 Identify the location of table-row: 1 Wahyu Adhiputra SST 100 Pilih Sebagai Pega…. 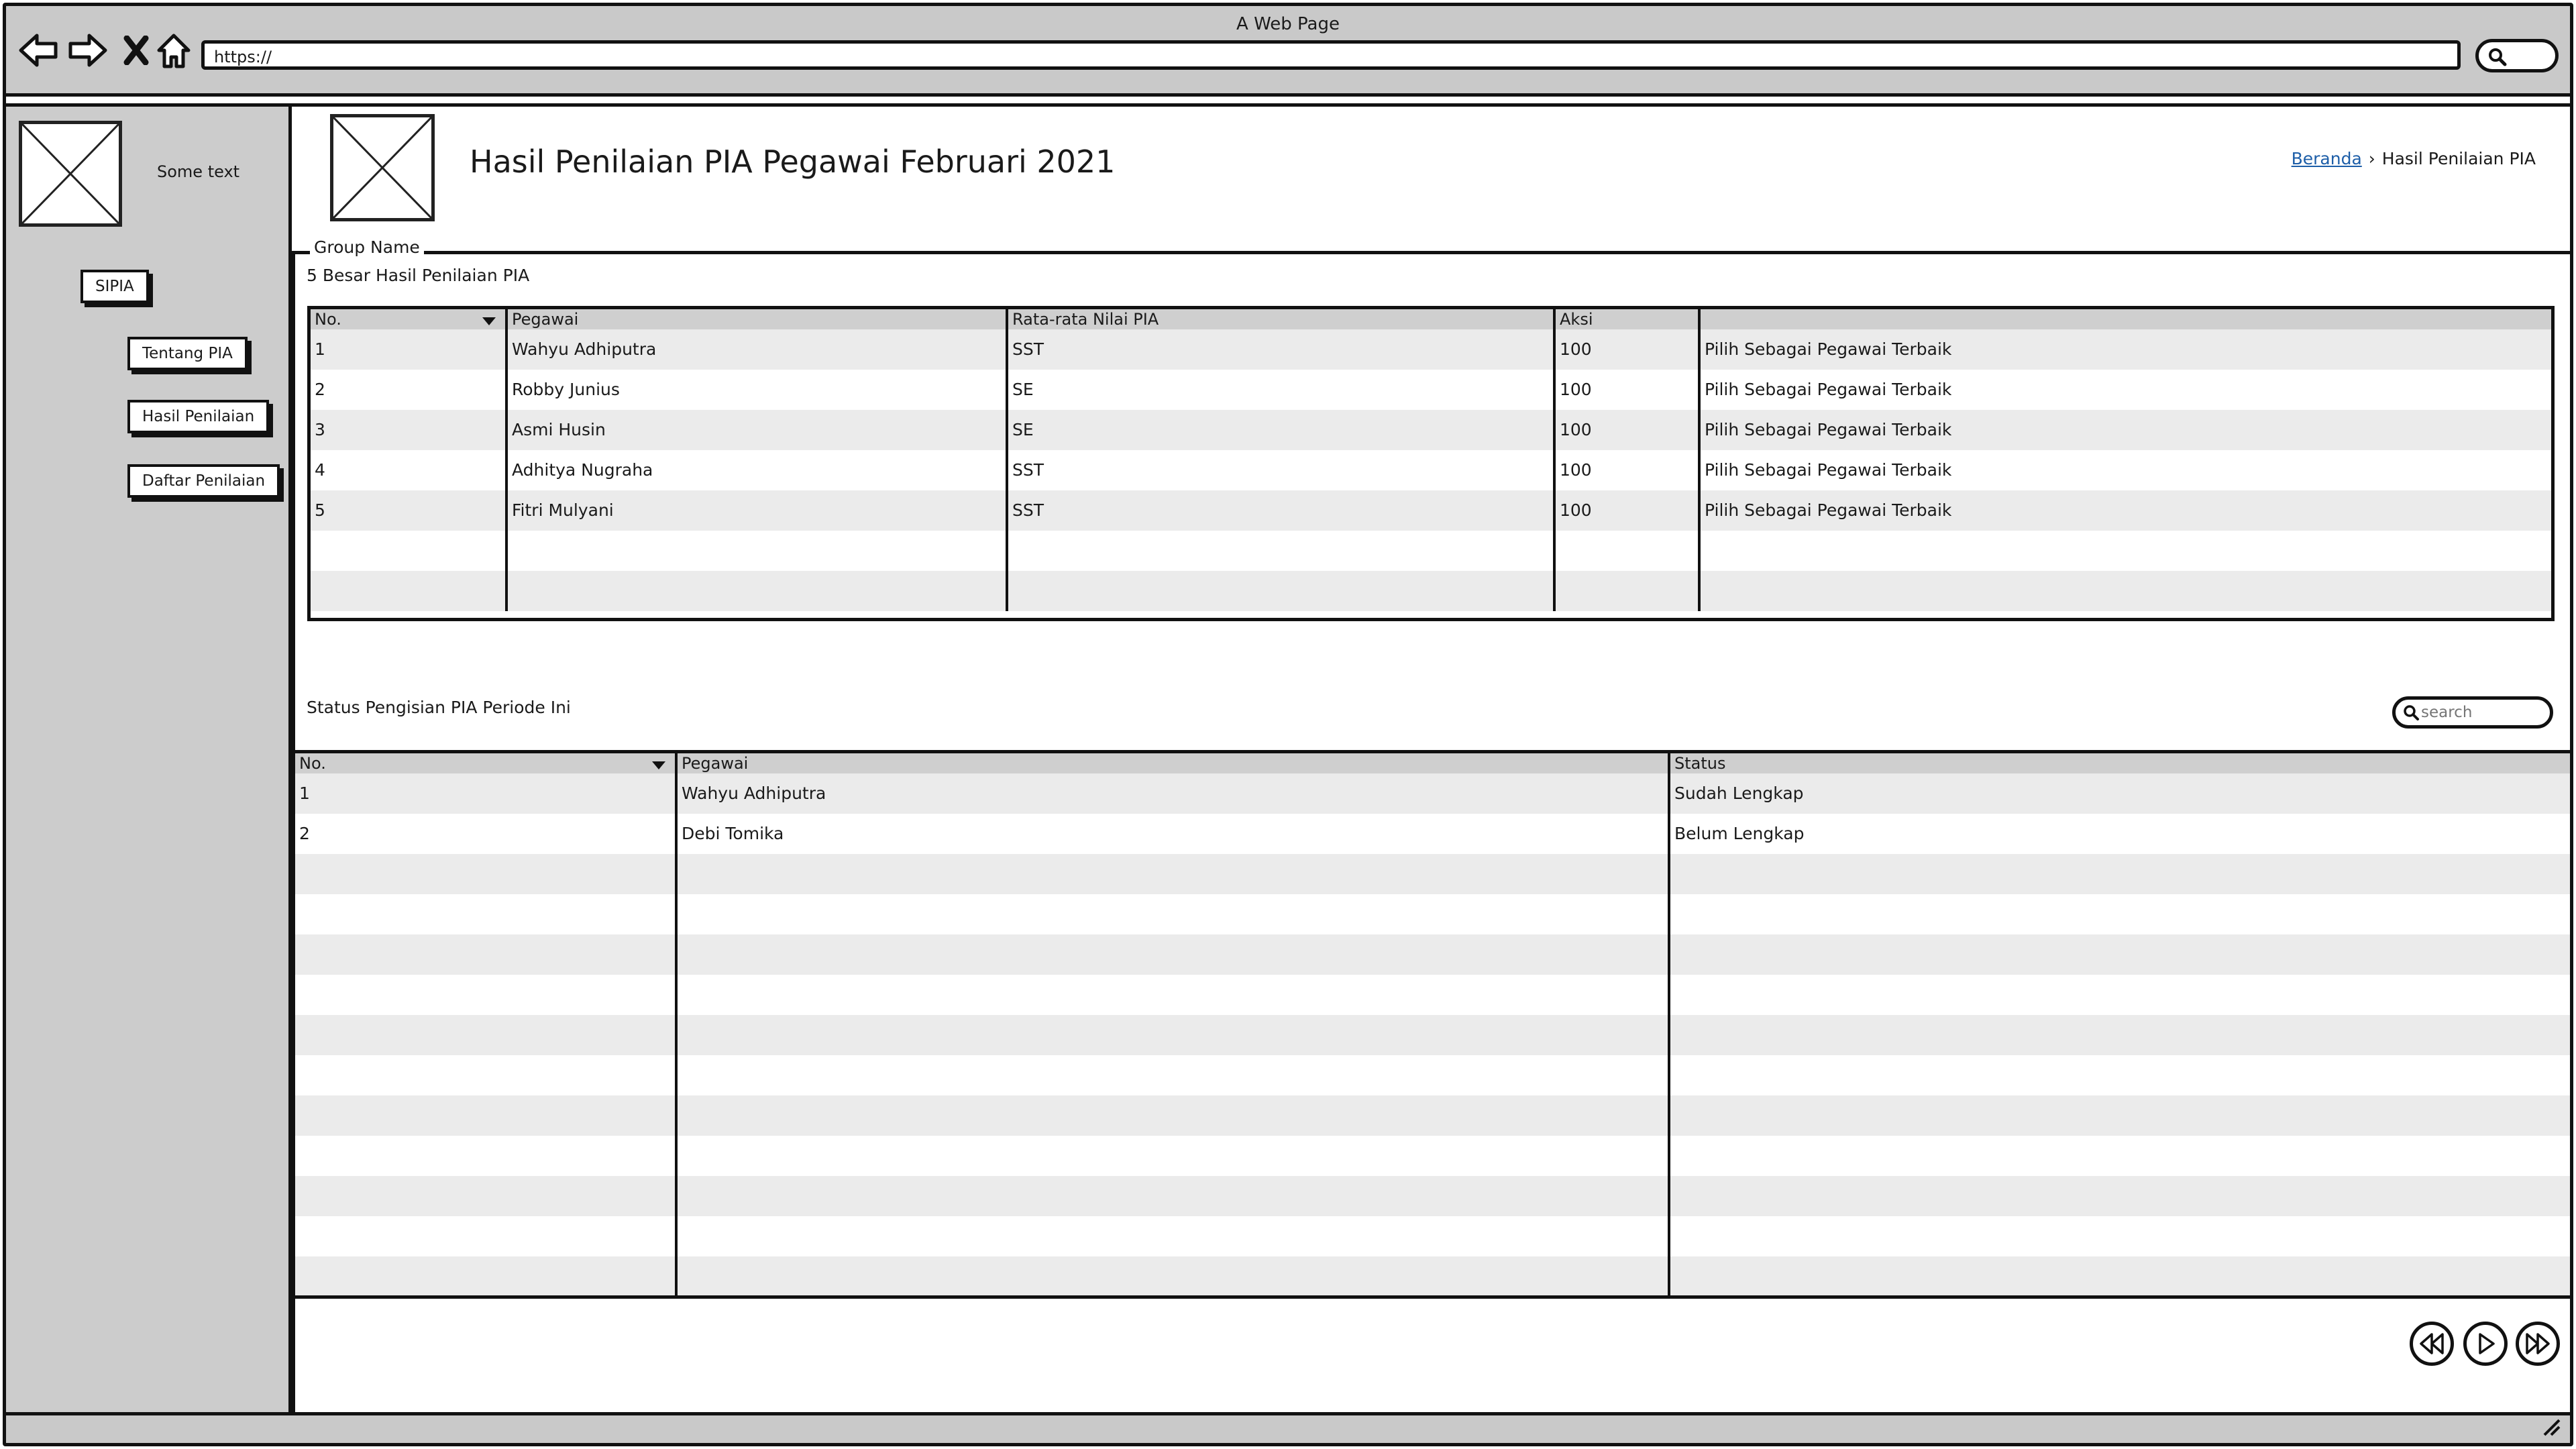
(1431, 349).